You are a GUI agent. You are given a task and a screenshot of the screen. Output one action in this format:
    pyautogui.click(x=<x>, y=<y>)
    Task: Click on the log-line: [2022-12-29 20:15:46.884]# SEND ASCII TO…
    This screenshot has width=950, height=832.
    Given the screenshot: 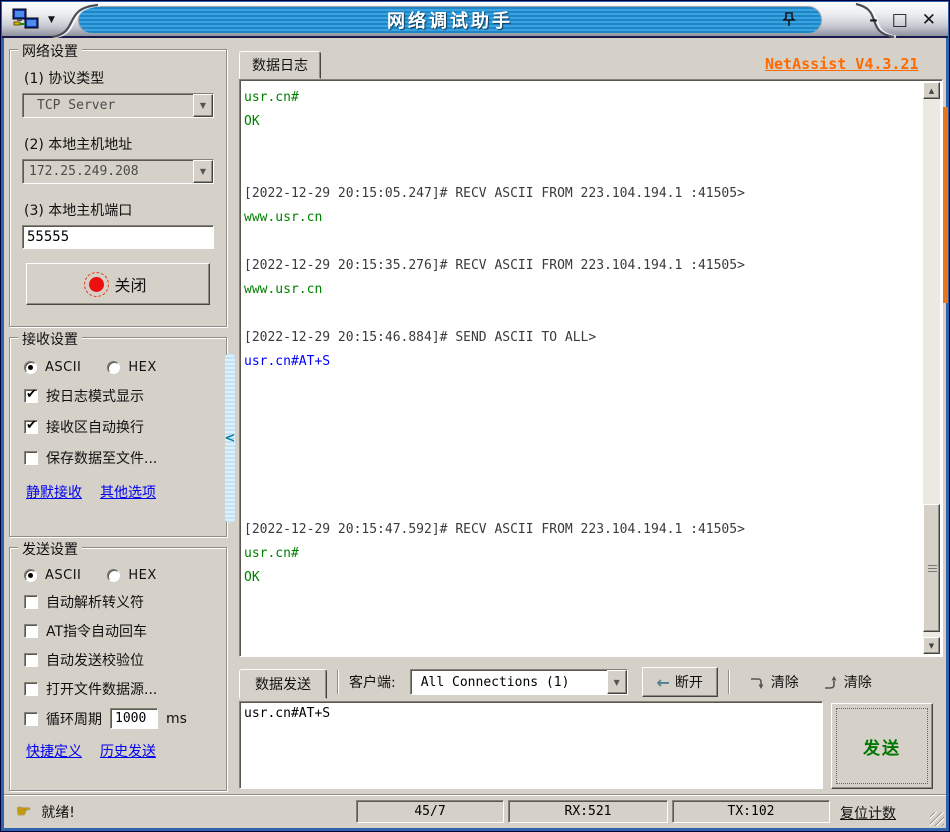 What is the action you would take?
    pyautogui.click(x=420, y=337)
    